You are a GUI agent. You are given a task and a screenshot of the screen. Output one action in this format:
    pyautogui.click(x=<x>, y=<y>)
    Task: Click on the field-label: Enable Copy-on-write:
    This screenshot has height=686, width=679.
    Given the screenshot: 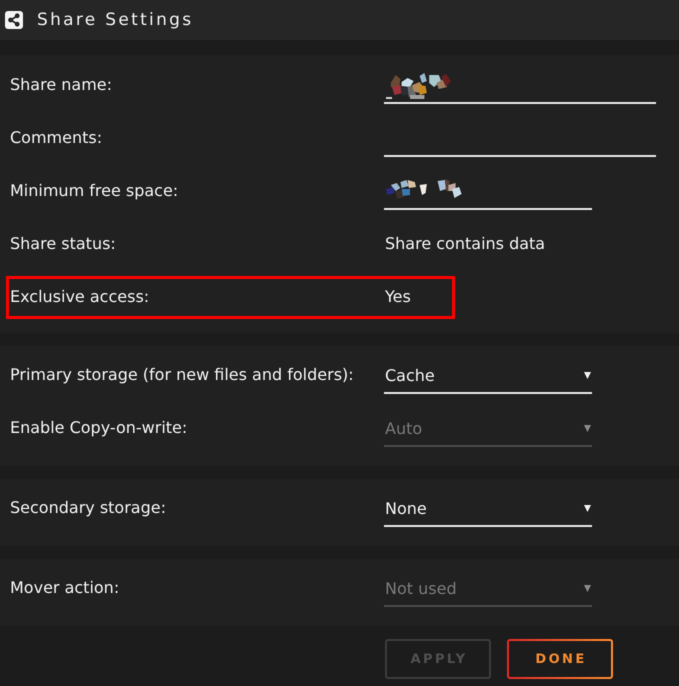 What is the action you would take?
    pyautogui.click(x=99, y=427)
    